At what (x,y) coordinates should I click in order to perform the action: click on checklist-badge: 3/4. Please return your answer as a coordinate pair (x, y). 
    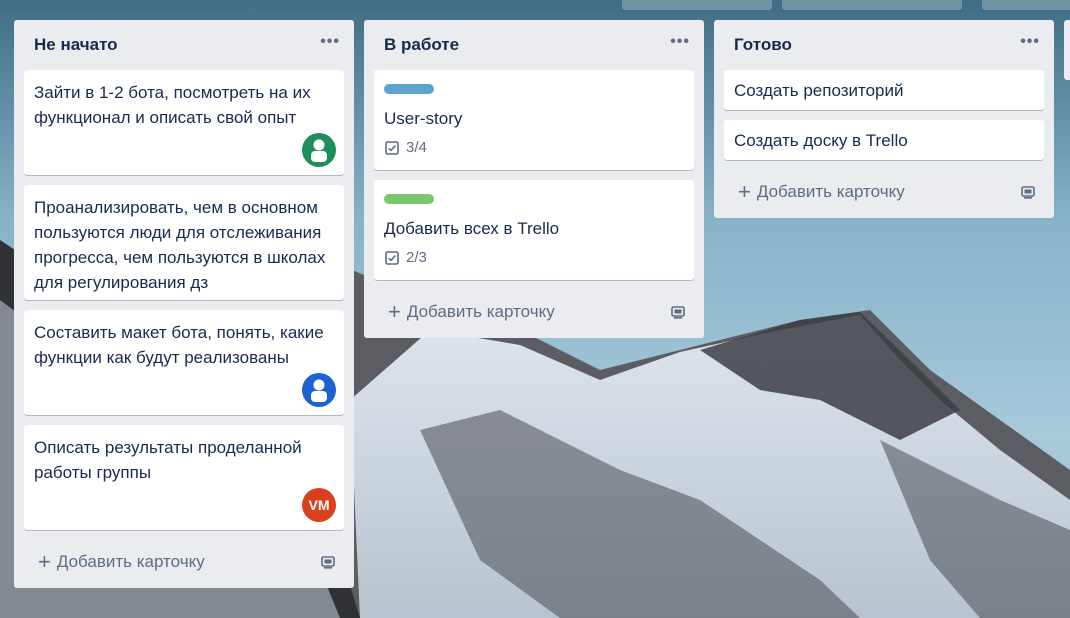
    Looking at the image, I should click on (534, 147).